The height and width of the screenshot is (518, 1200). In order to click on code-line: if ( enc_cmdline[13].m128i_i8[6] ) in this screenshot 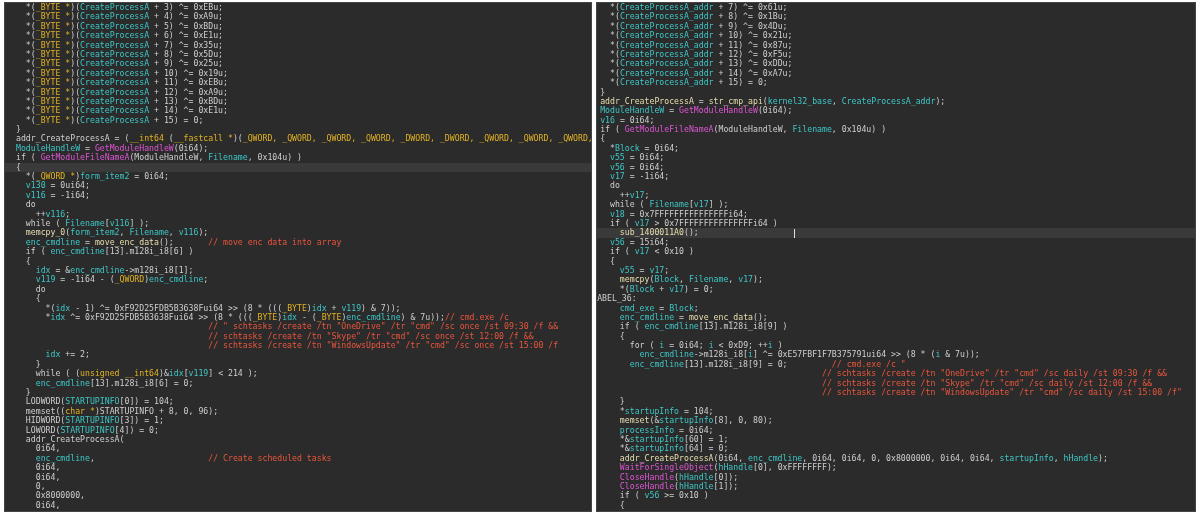, I will do `click(109, 252)`.